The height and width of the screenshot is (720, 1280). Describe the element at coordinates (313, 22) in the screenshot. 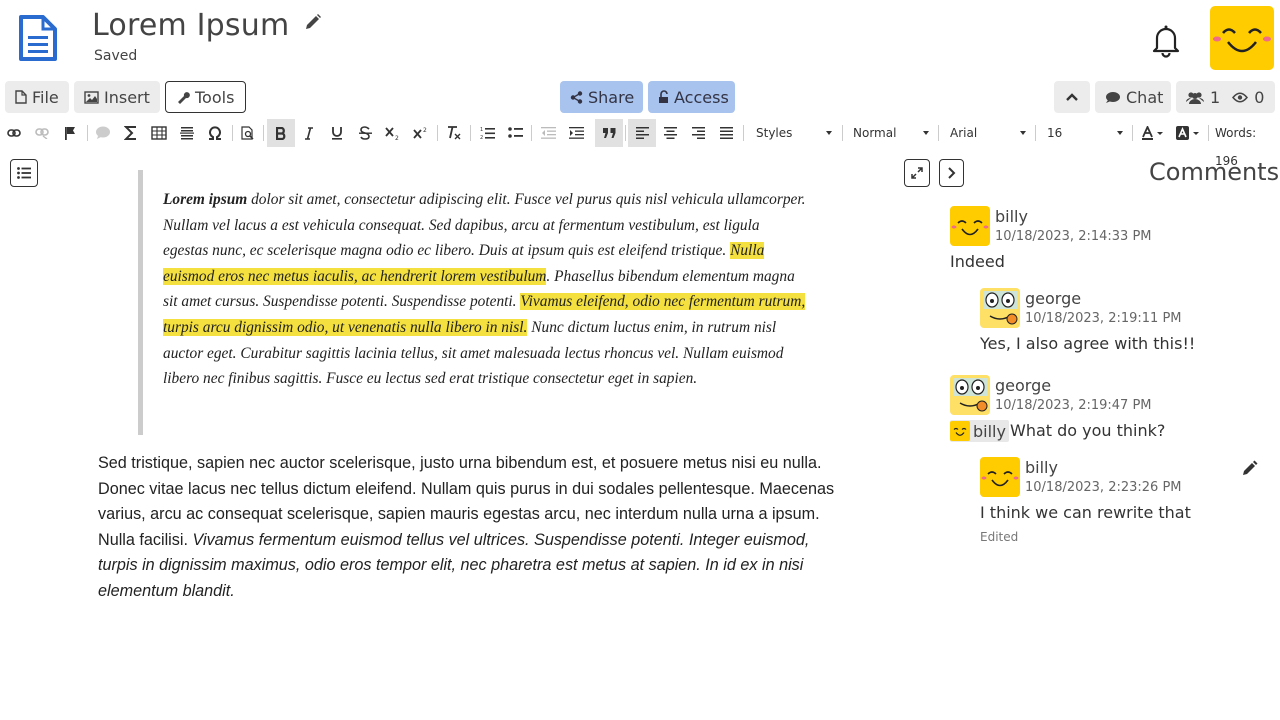

I see `edit-title-icon` at that location.